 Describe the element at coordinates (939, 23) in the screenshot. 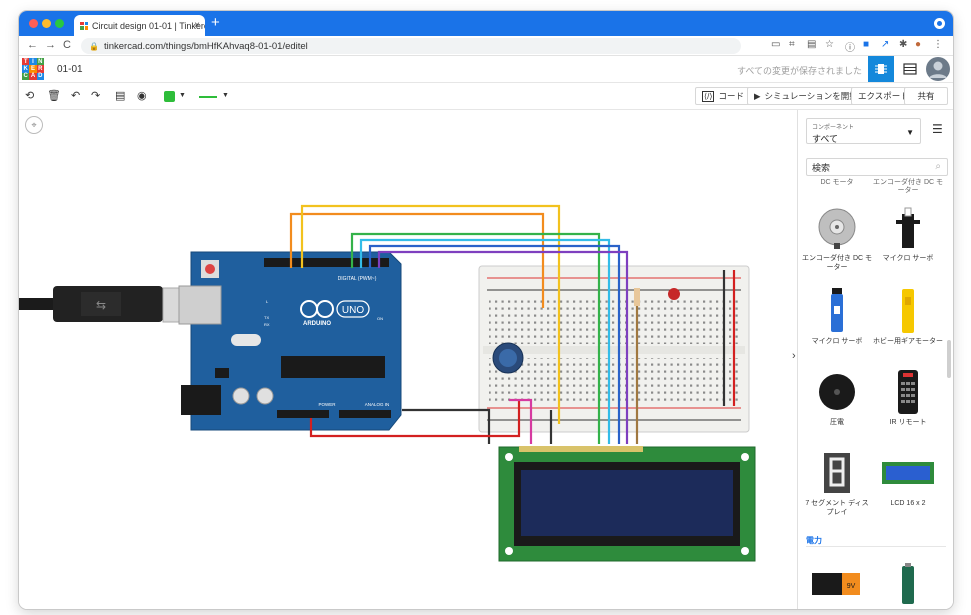

I see `profile-icon` at that location.